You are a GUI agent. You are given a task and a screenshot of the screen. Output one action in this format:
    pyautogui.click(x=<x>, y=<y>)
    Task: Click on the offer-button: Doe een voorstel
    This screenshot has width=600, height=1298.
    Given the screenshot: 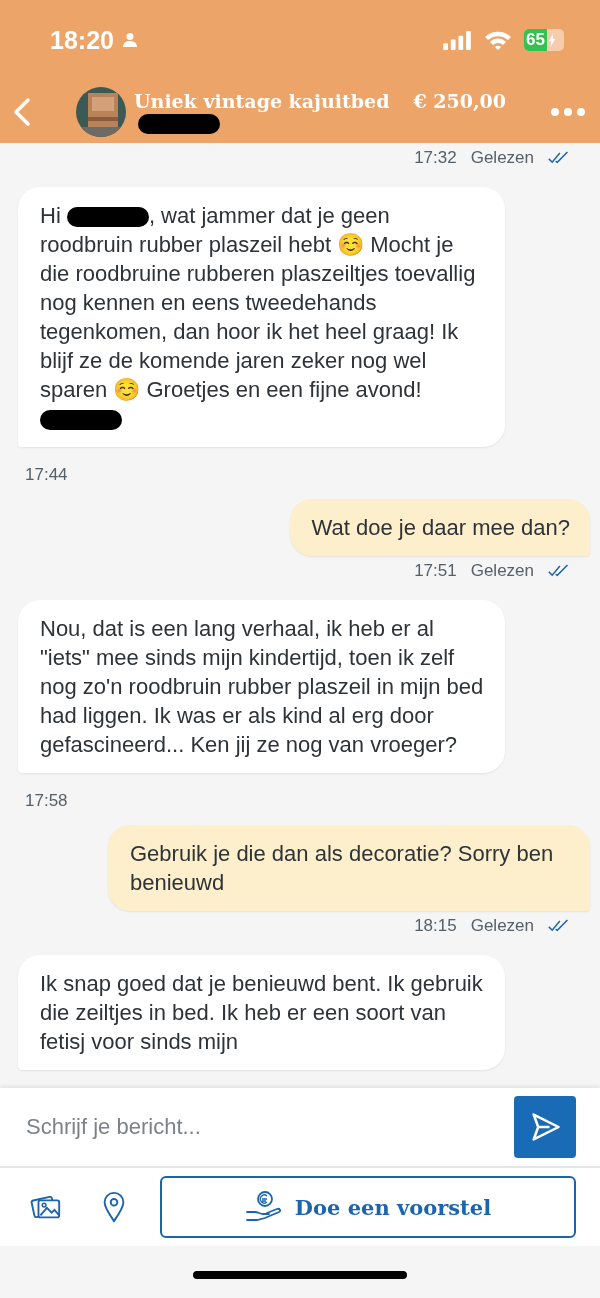 What is the action you would take?
    pyautogui.click(x=368, y=1207)
    